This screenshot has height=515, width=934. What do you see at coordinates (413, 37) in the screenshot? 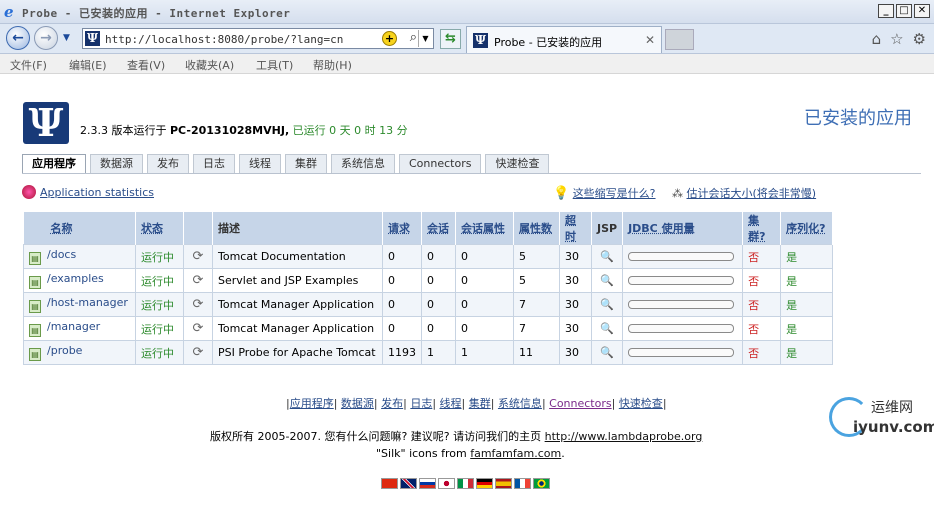
I see `search-icon: ⌕` at bounding box center [413, 37].